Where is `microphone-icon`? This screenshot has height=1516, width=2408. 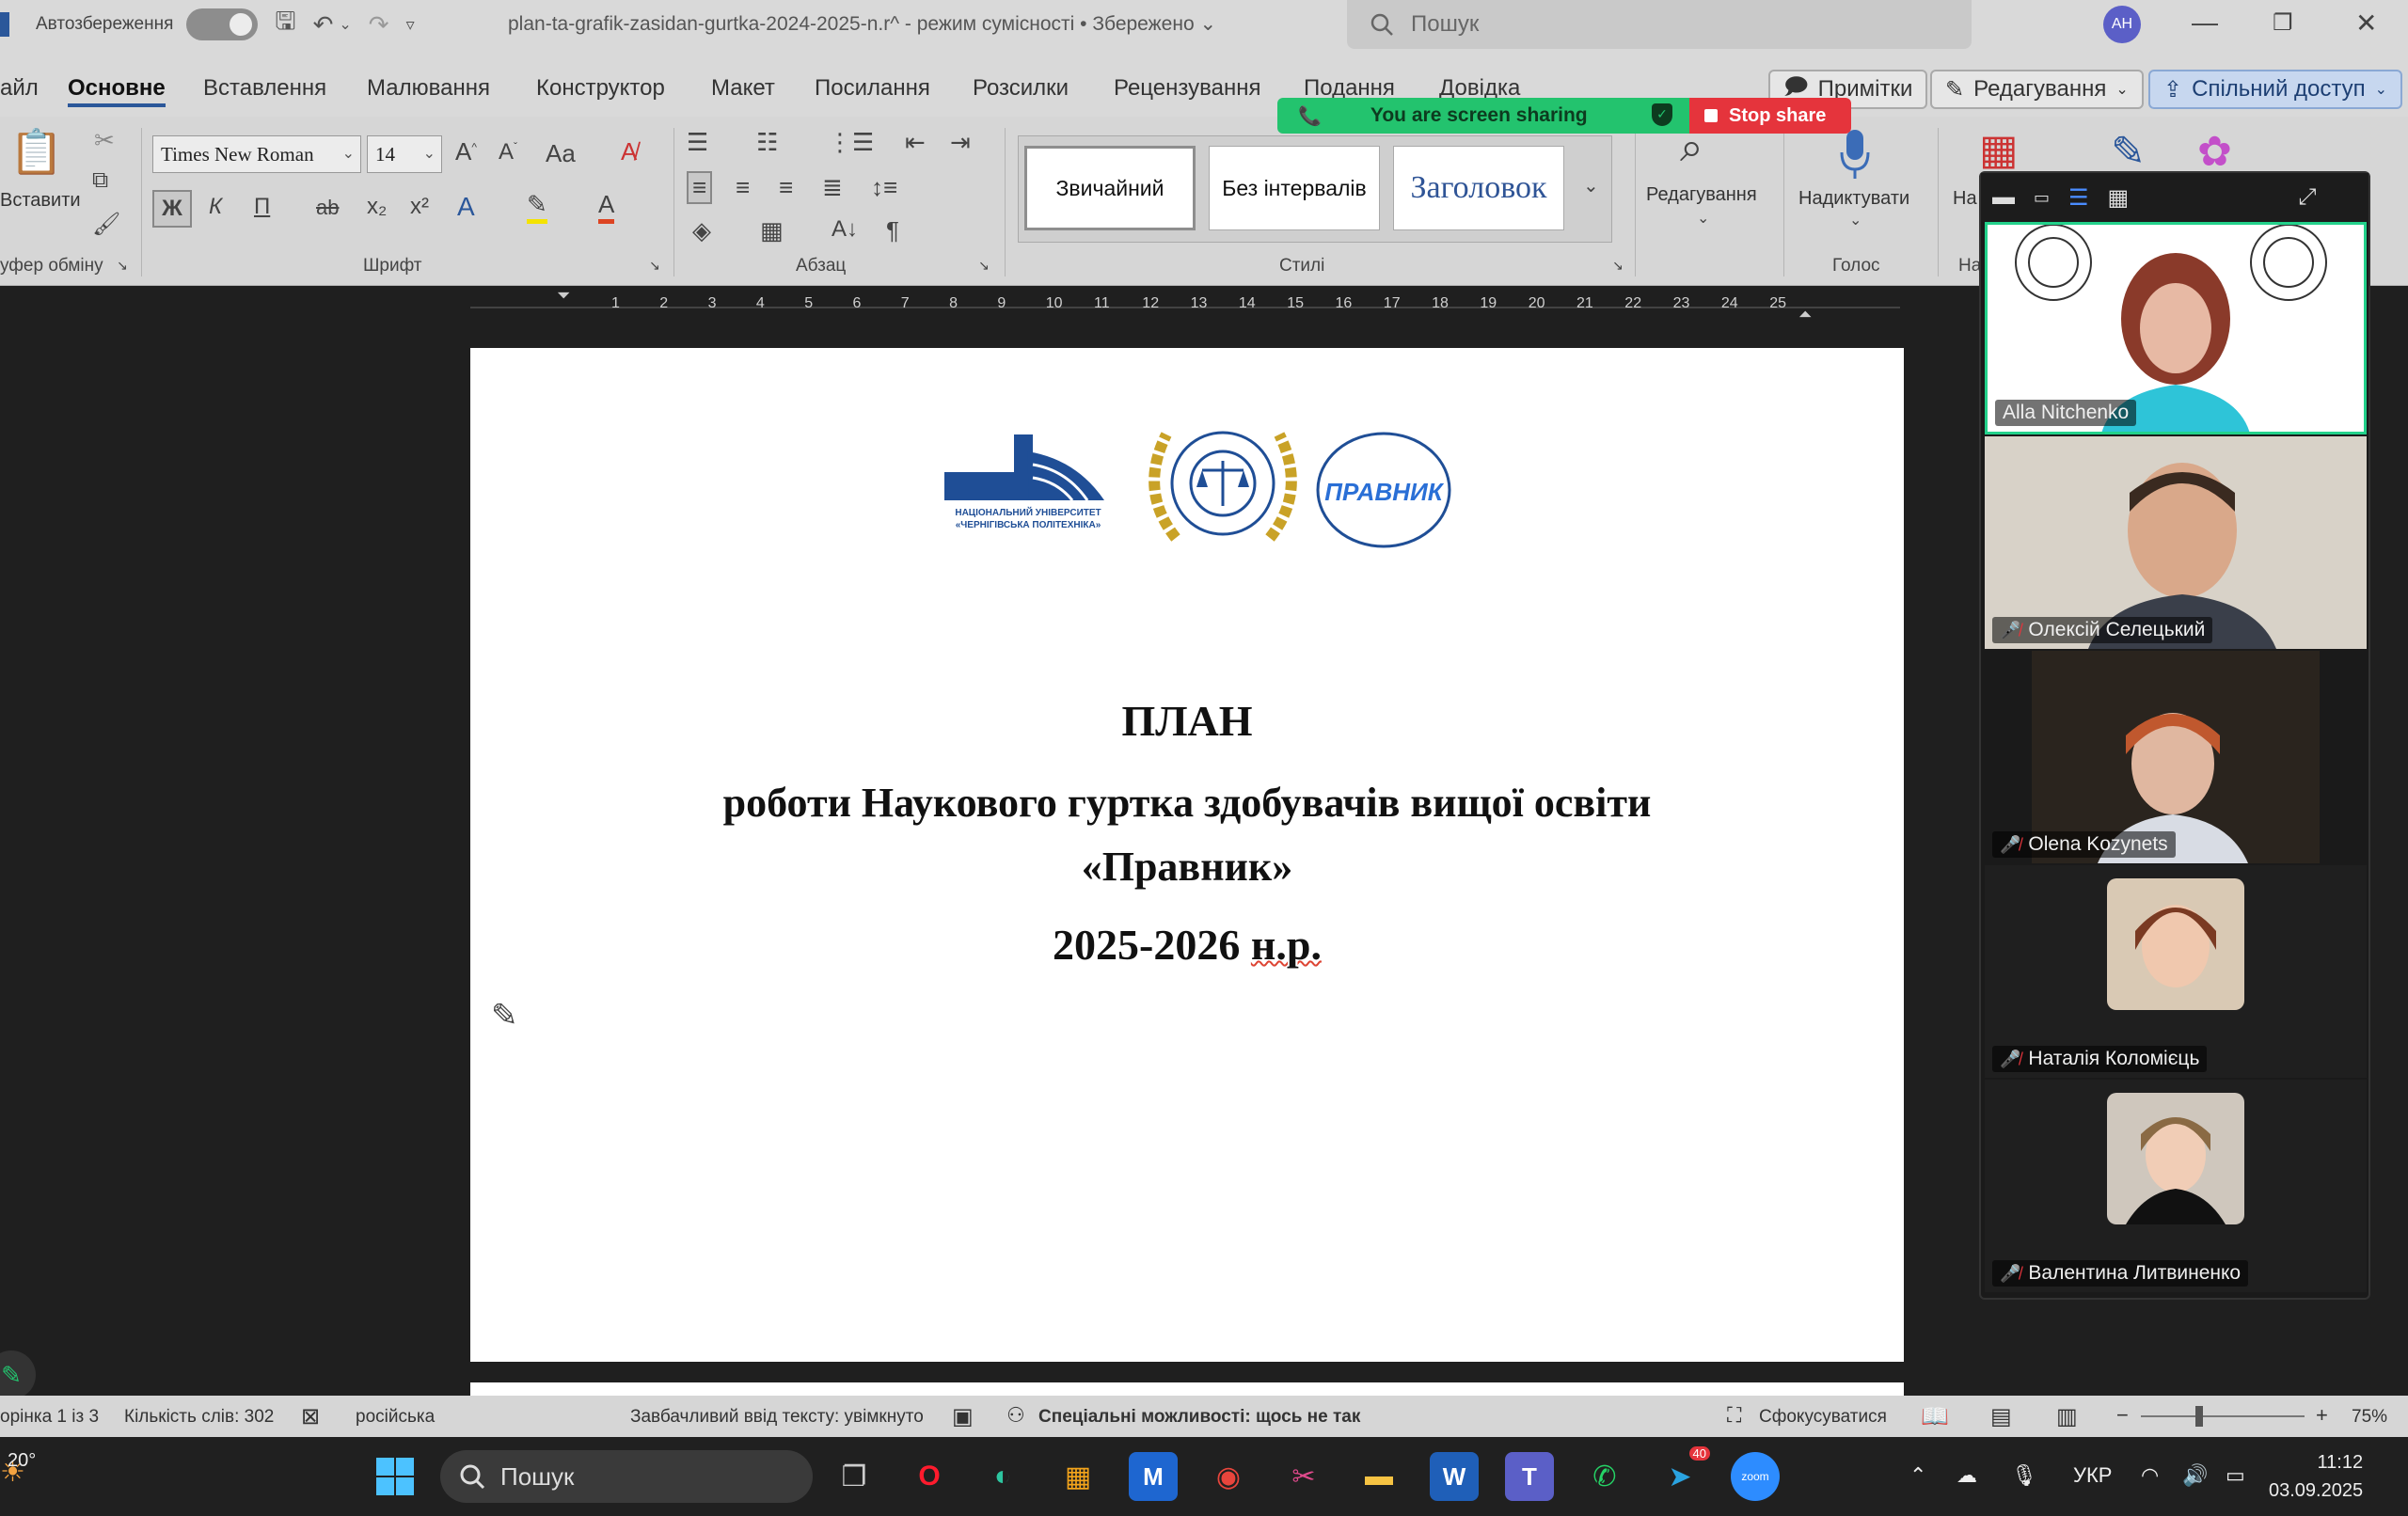
microphone-icon is located at coordinates (1855, 154).